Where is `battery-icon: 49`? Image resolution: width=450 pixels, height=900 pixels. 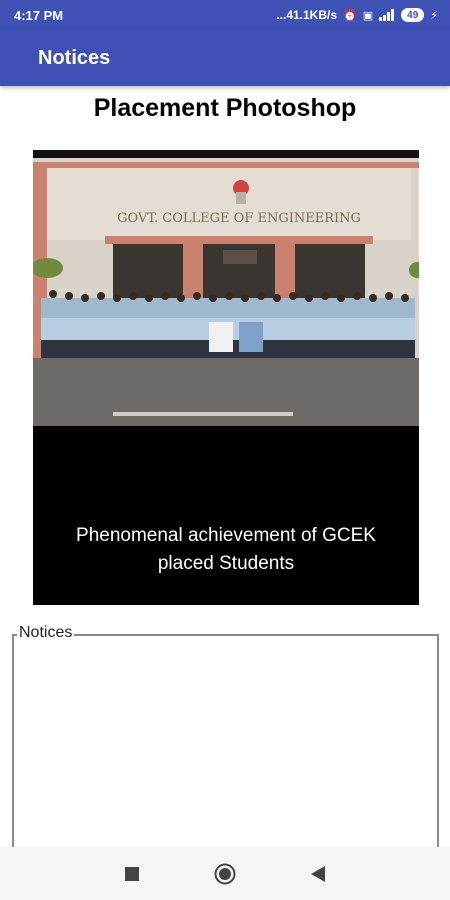 battery-icon: 49 is located at coordinates (413, 15).